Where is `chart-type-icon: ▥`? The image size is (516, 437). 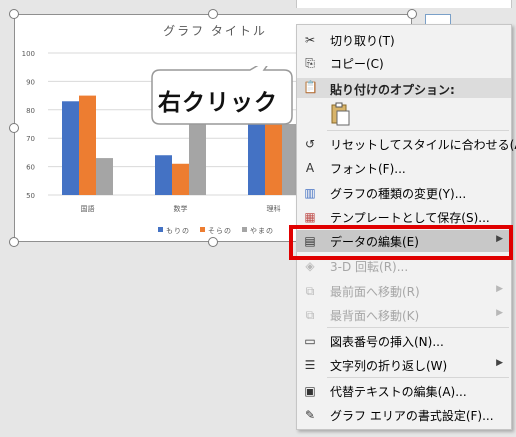 chart-type-icon: ▥ is located at coordinates (310, 193).